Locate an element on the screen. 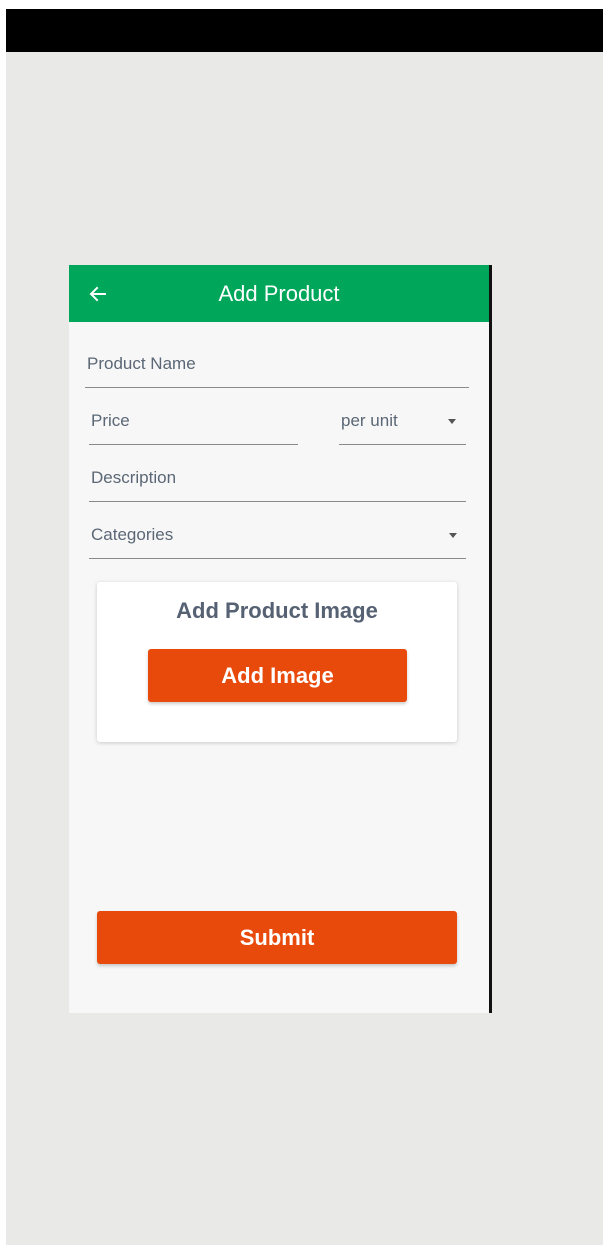 Image resolution: width=603 pixels, height=1245 pixels. submit-button: Submit is located at coordinates (277, 937).